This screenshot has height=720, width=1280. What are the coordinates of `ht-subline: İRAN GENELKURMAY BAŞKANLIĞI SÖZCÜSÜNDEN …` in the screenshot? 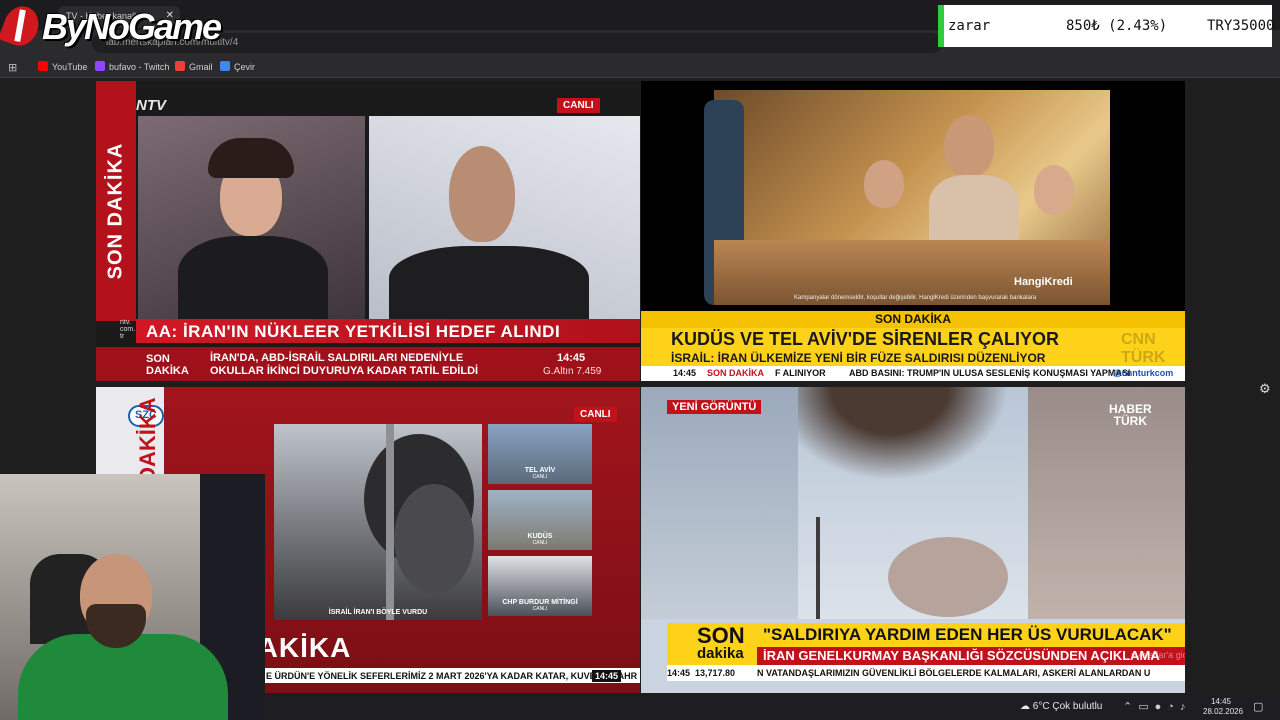 It's located at (971, 656).